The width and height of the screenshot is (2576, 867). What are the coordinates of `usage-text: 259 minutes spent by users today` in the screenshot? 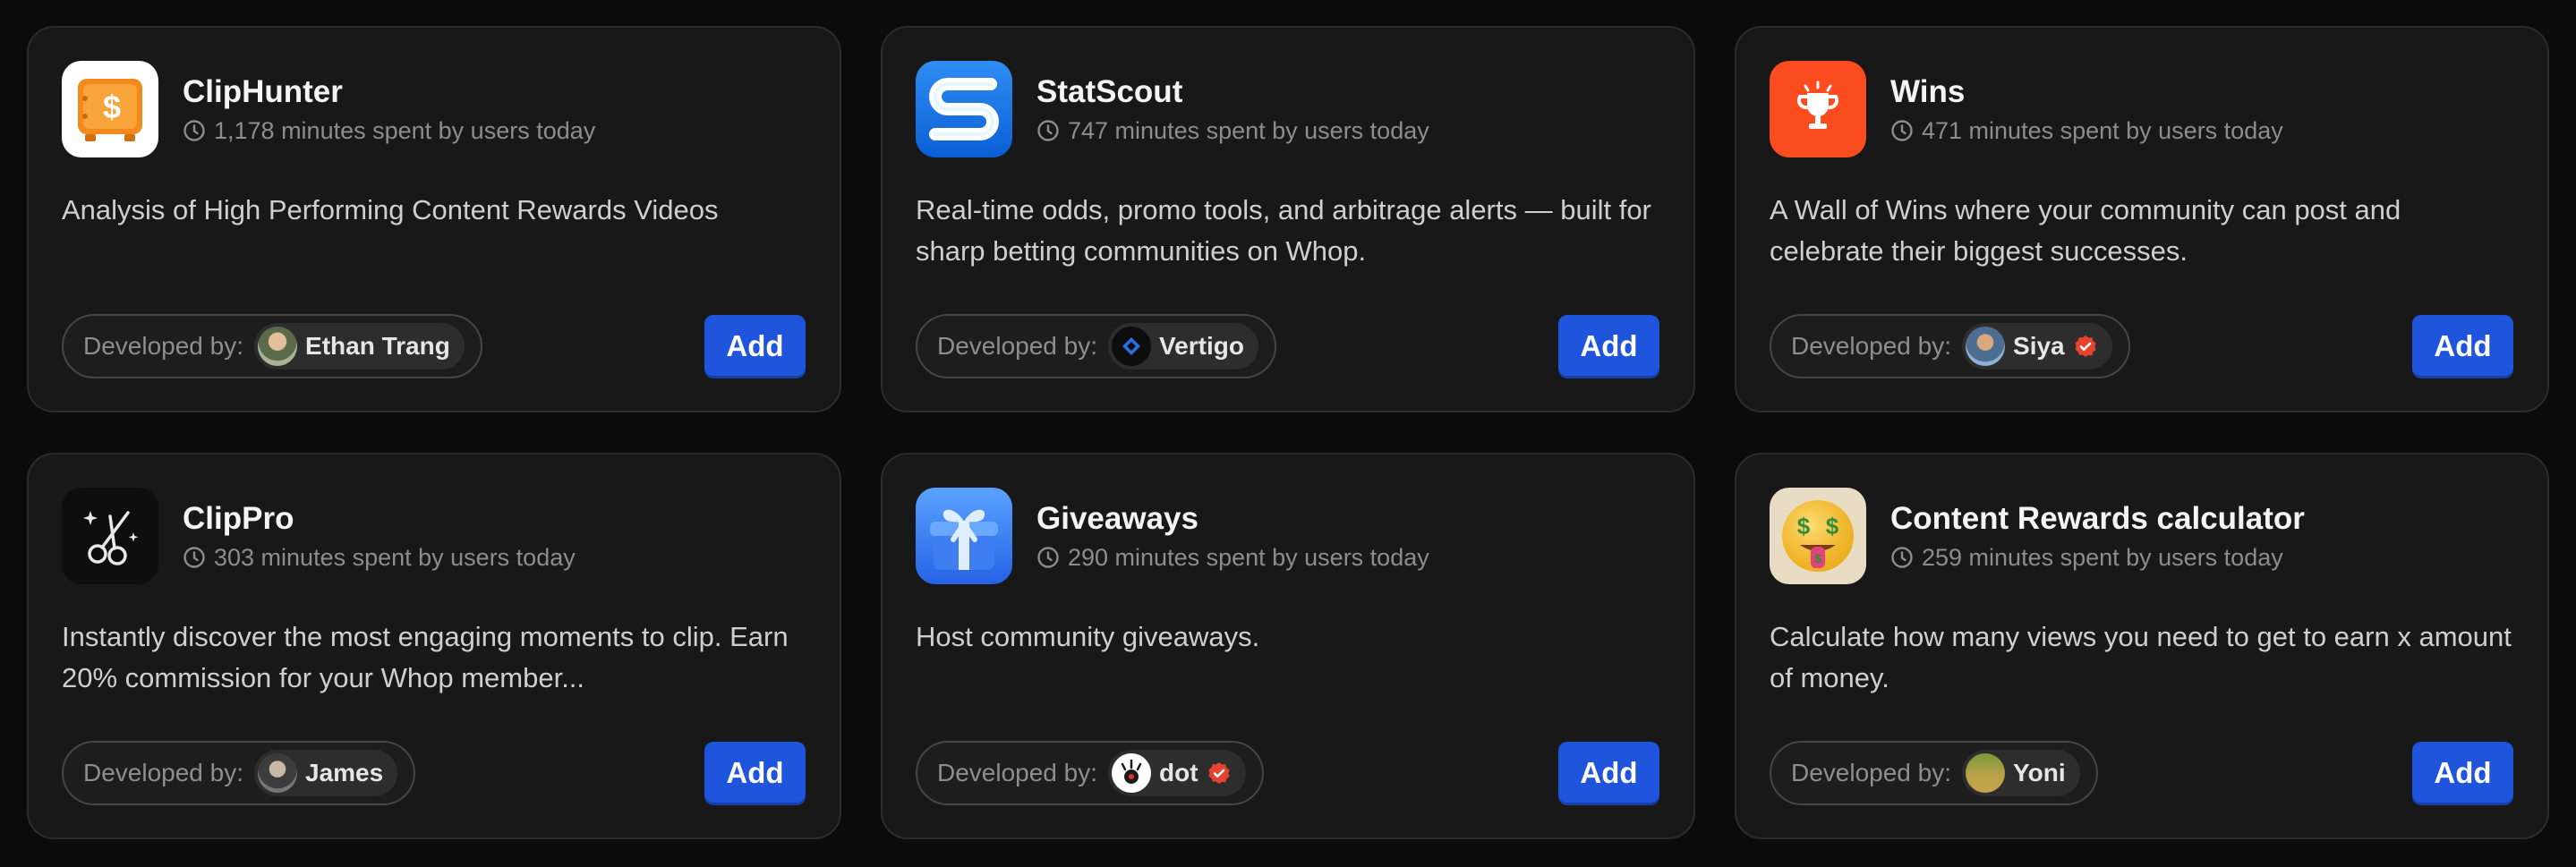 It's located at (2102, 557).